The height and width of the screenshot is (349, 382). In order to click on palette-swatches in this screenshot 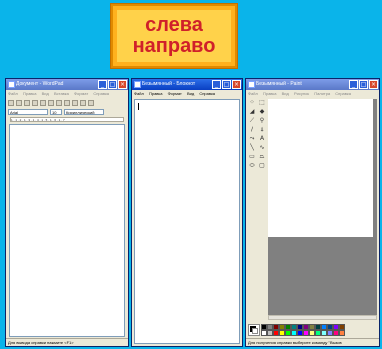, I will do `click(303, 330)`.